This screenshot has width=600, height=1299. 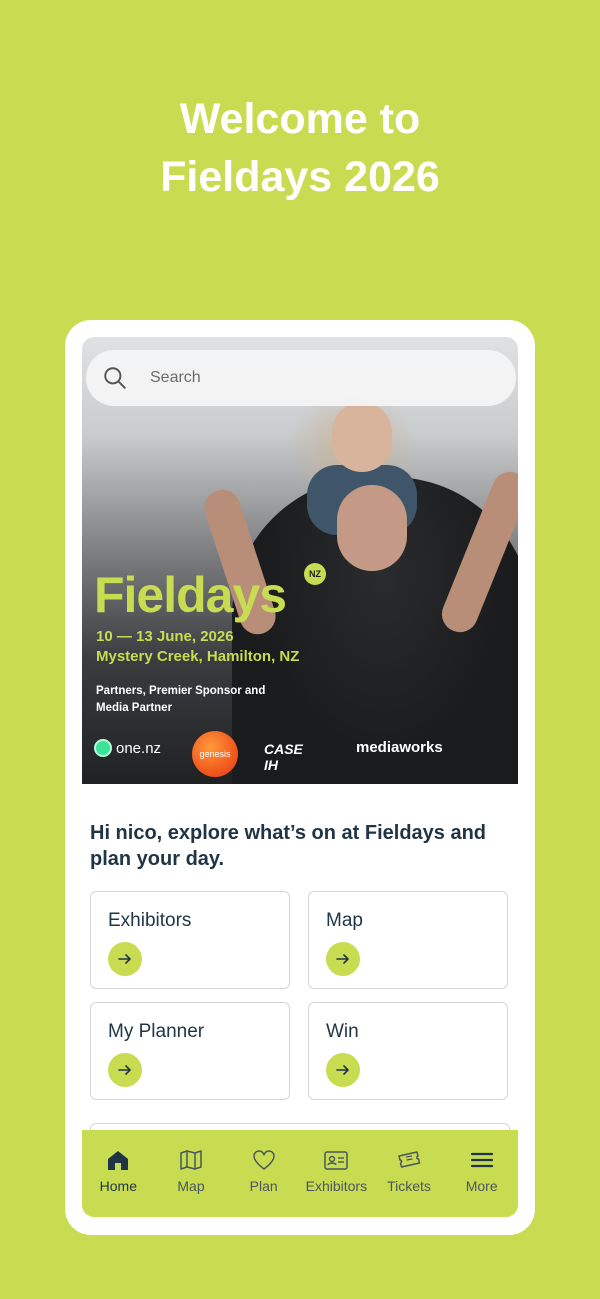 I want to click on event-dates: 10 — 13 June, 2026, so click(x=165, y=636).